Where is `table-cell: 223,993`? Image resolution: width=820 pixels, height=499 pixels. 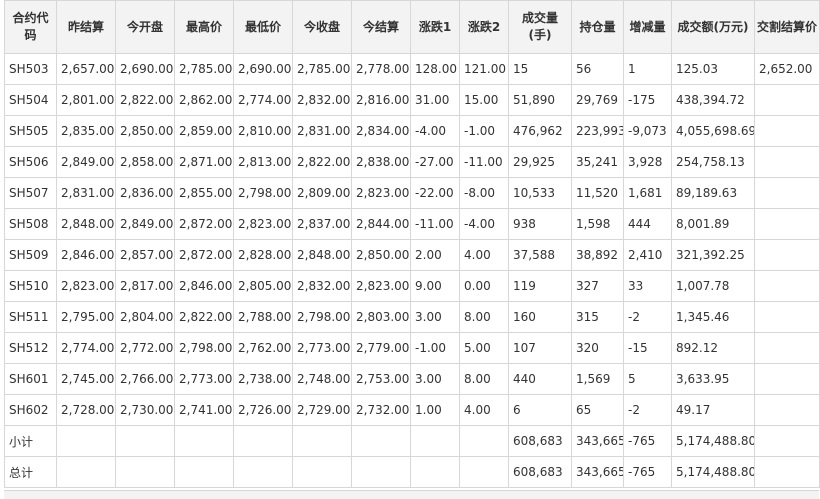 table-cell: 223,993 is located at coordinates (597, 131).